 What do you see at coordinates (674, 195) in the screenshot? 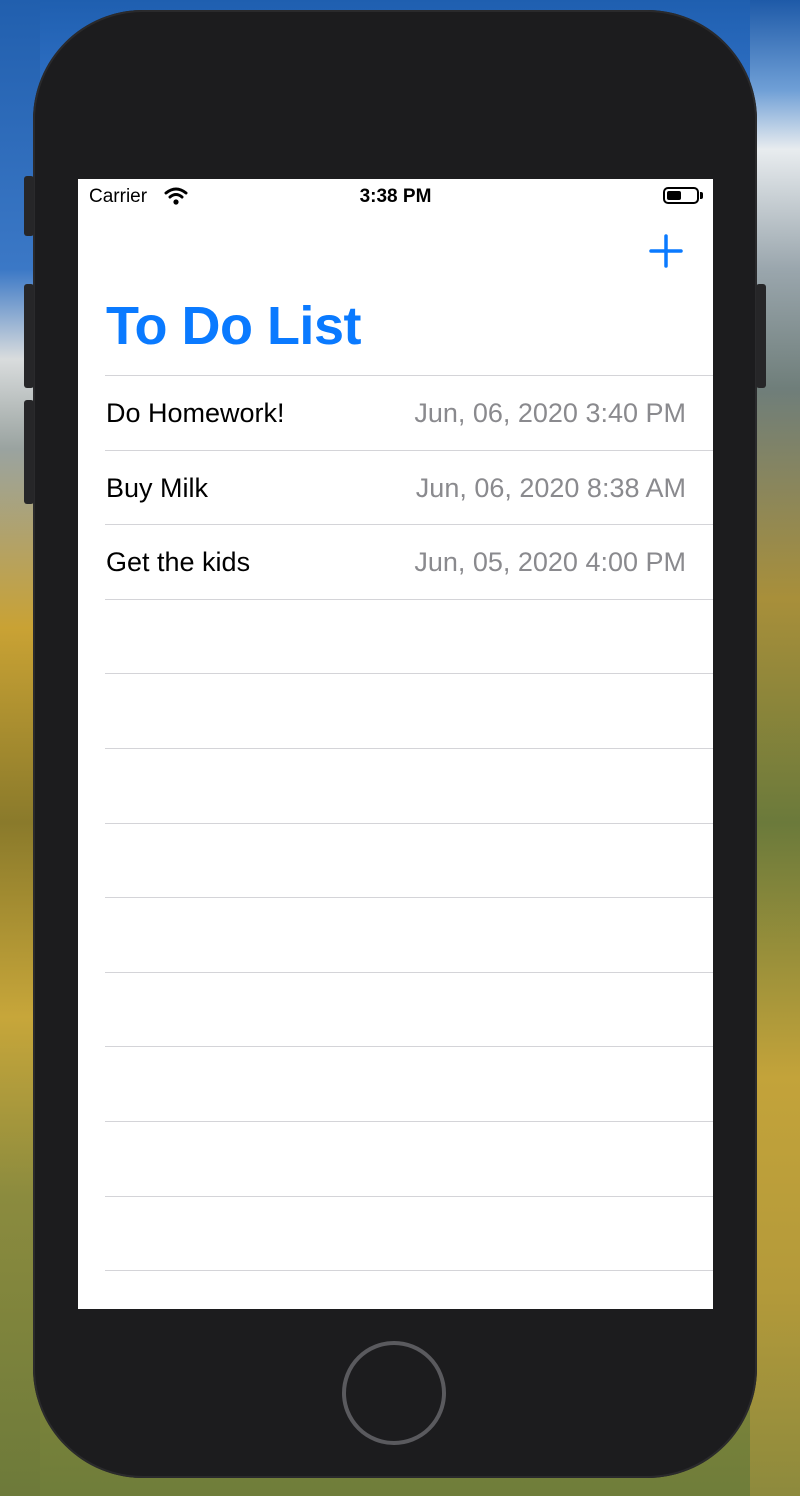
I see `battery-level` at bounding box center [674, 195].